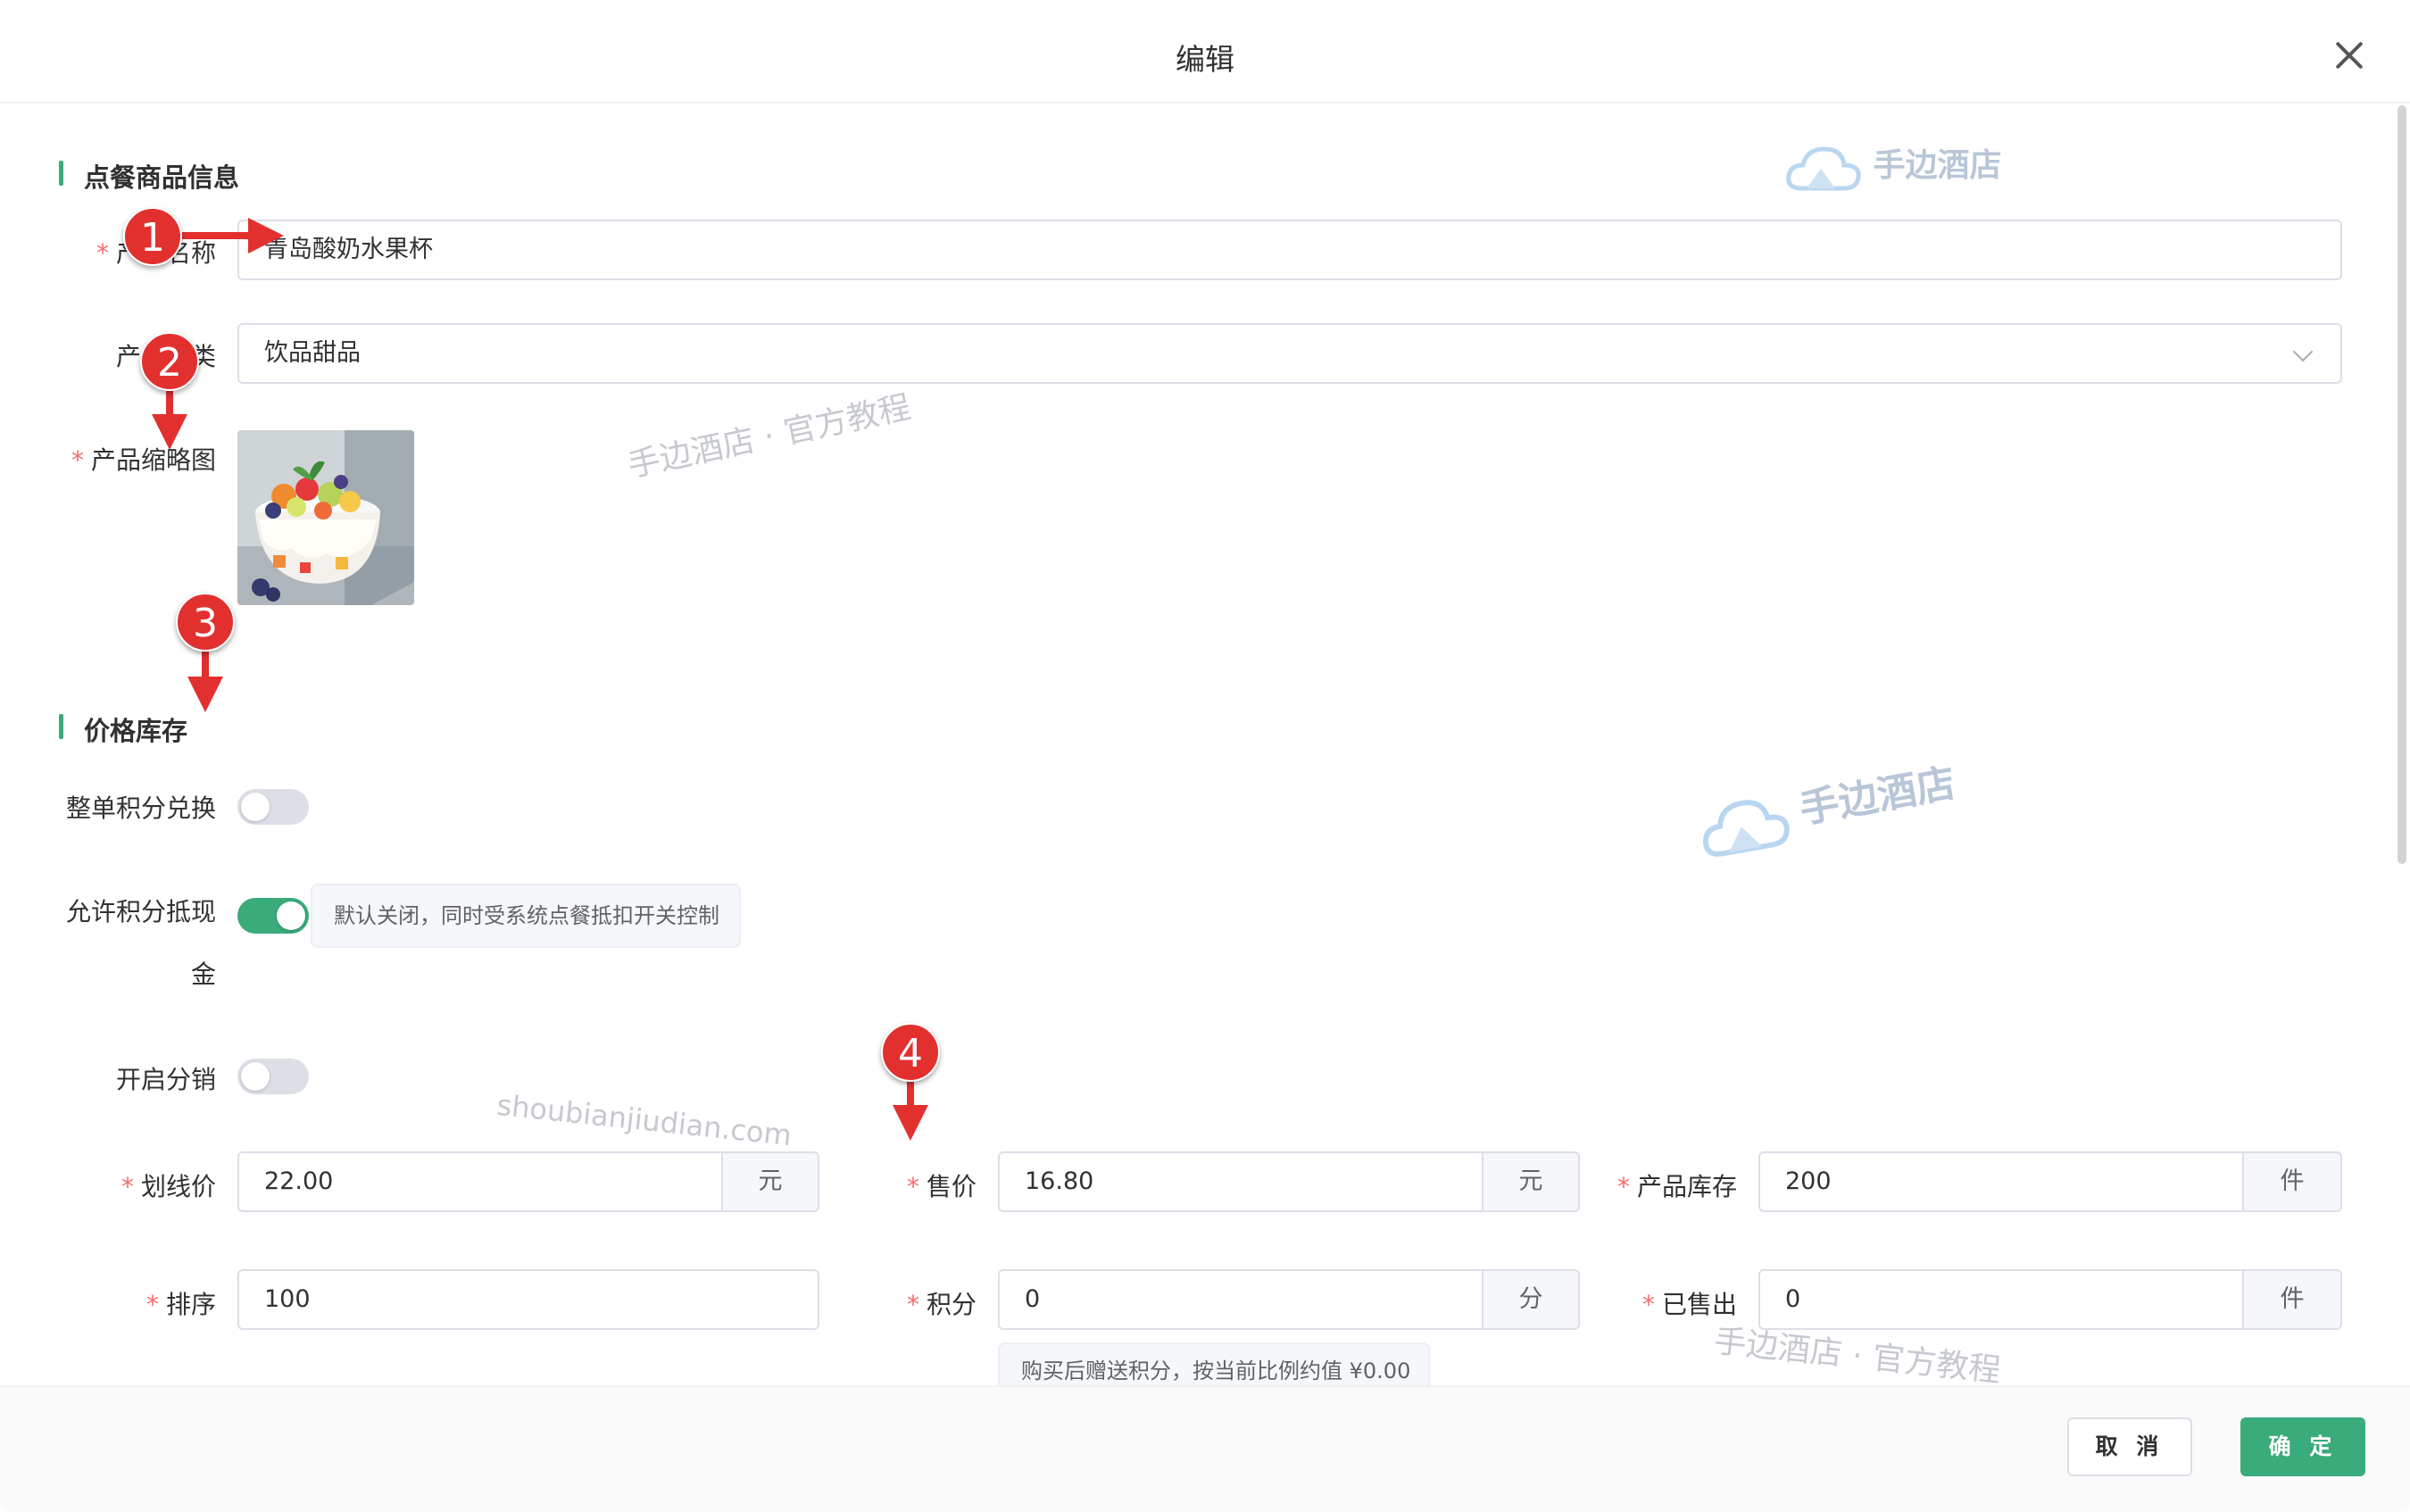  What do you see at coordinates (941, 1305) in the screenshot?
I see `points-label: * 积分` at bounding box center [941, 1305].